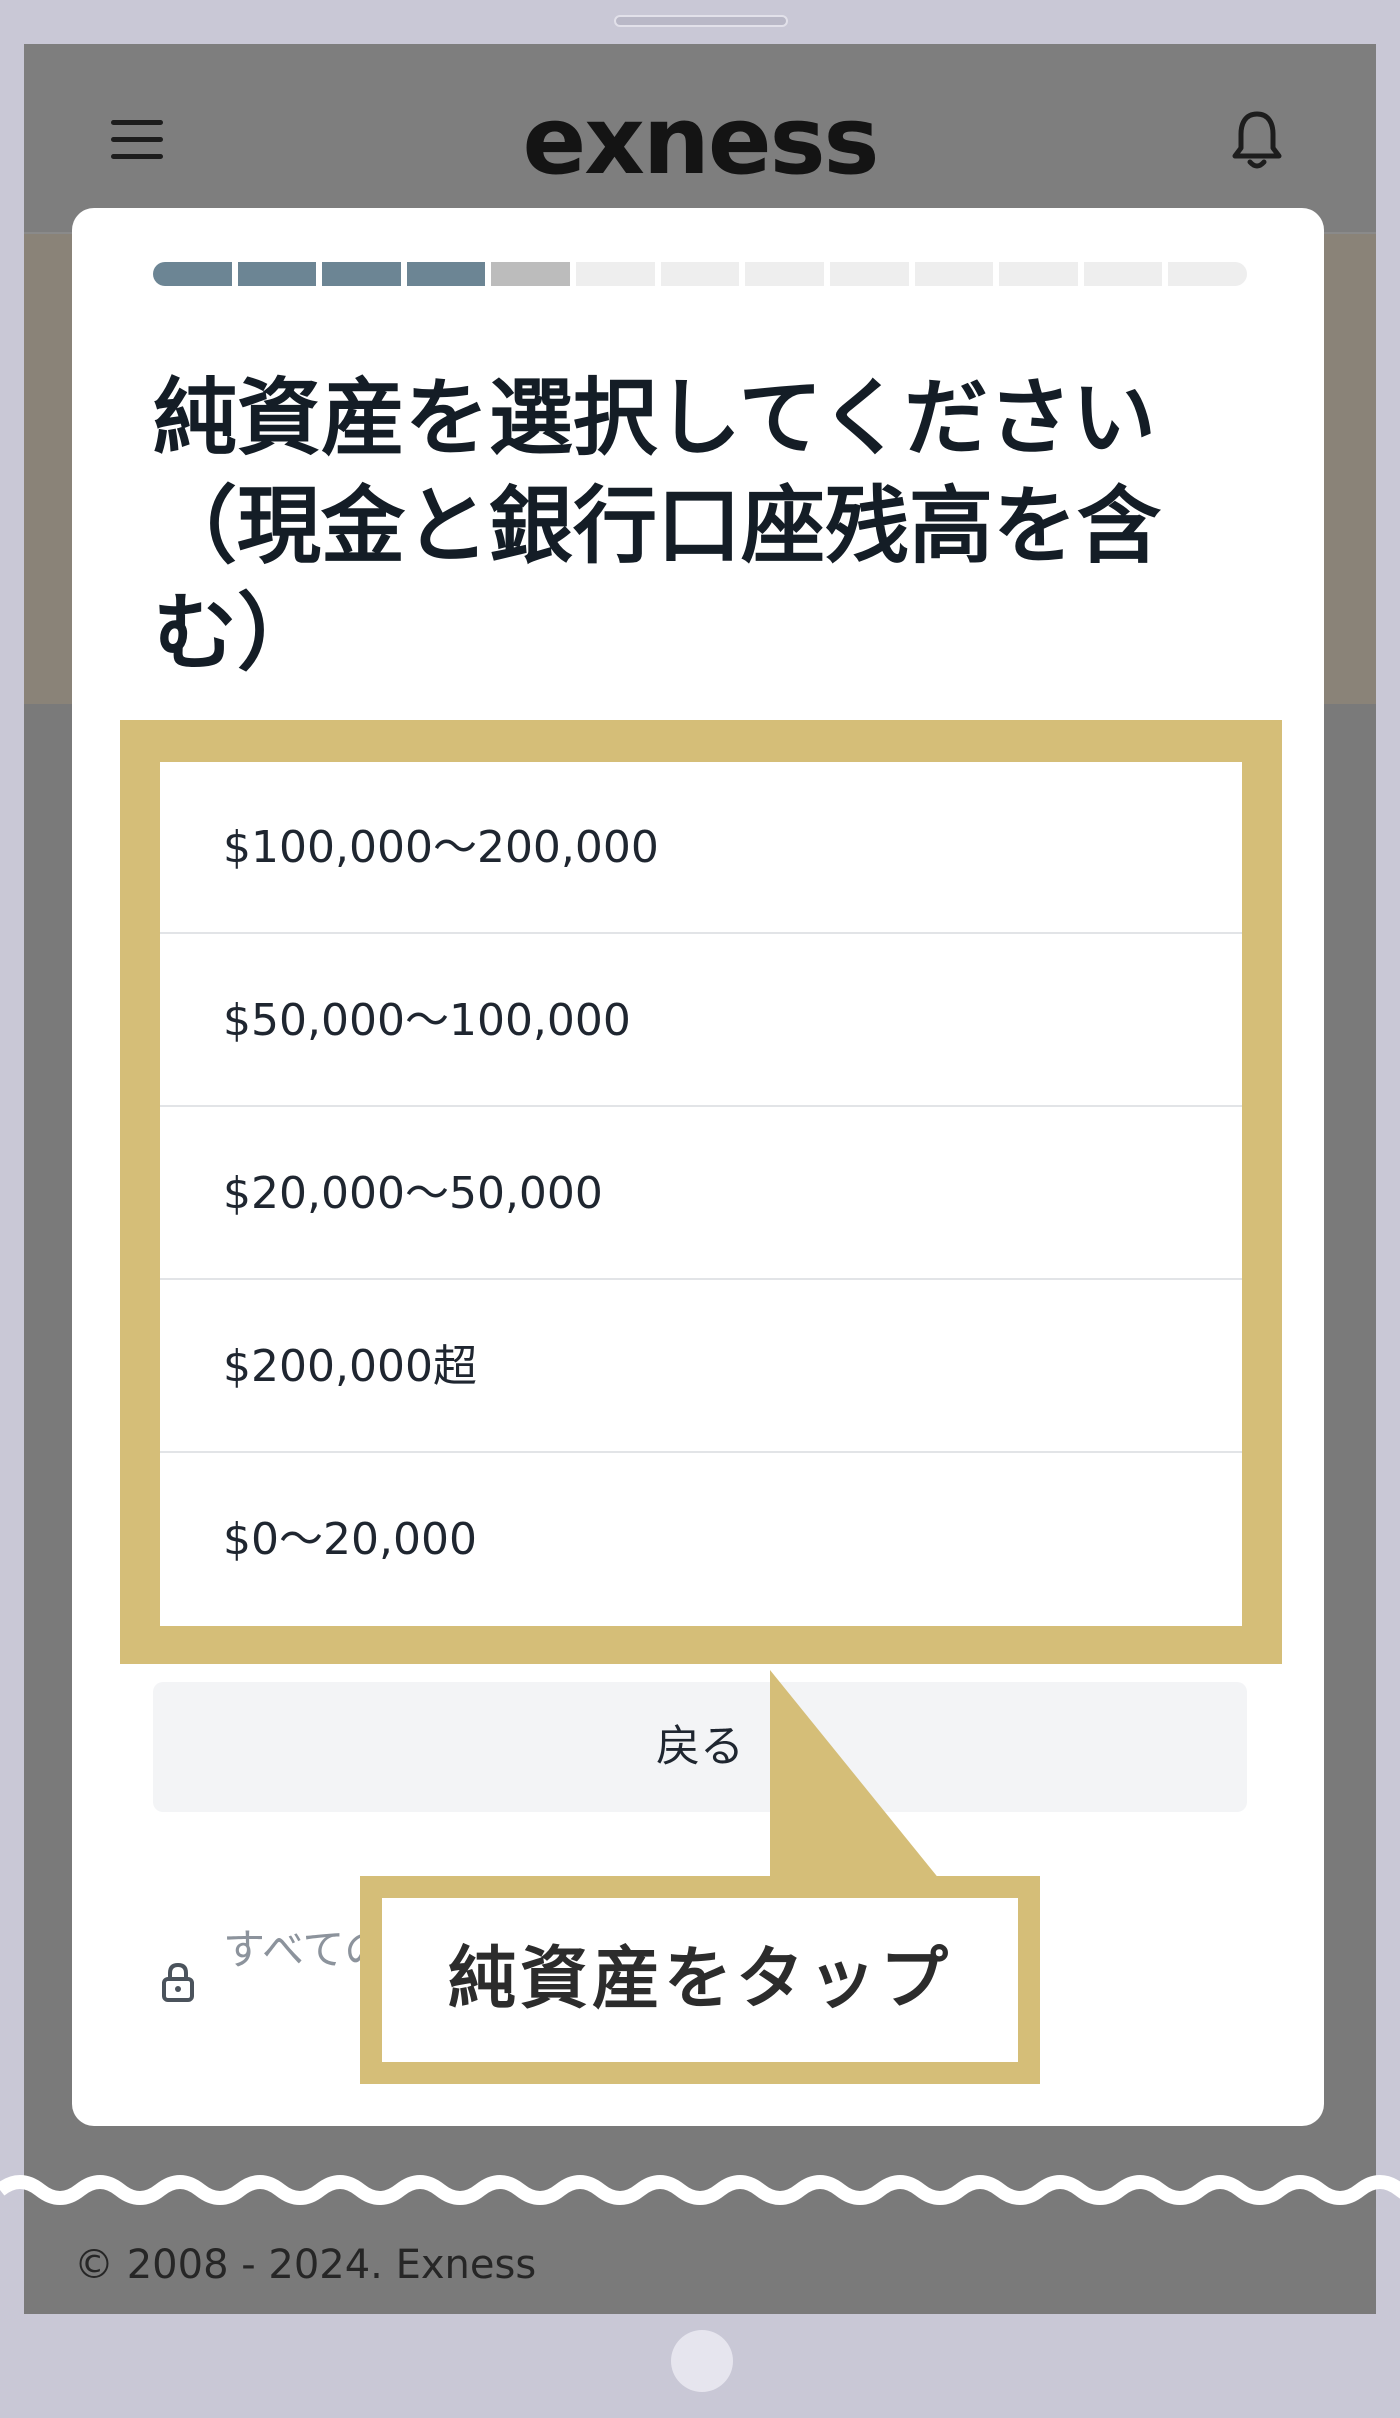 The width and height of the screenshot is (1400, 2418). I want to click on step-progress-bar, so click(700, 274).